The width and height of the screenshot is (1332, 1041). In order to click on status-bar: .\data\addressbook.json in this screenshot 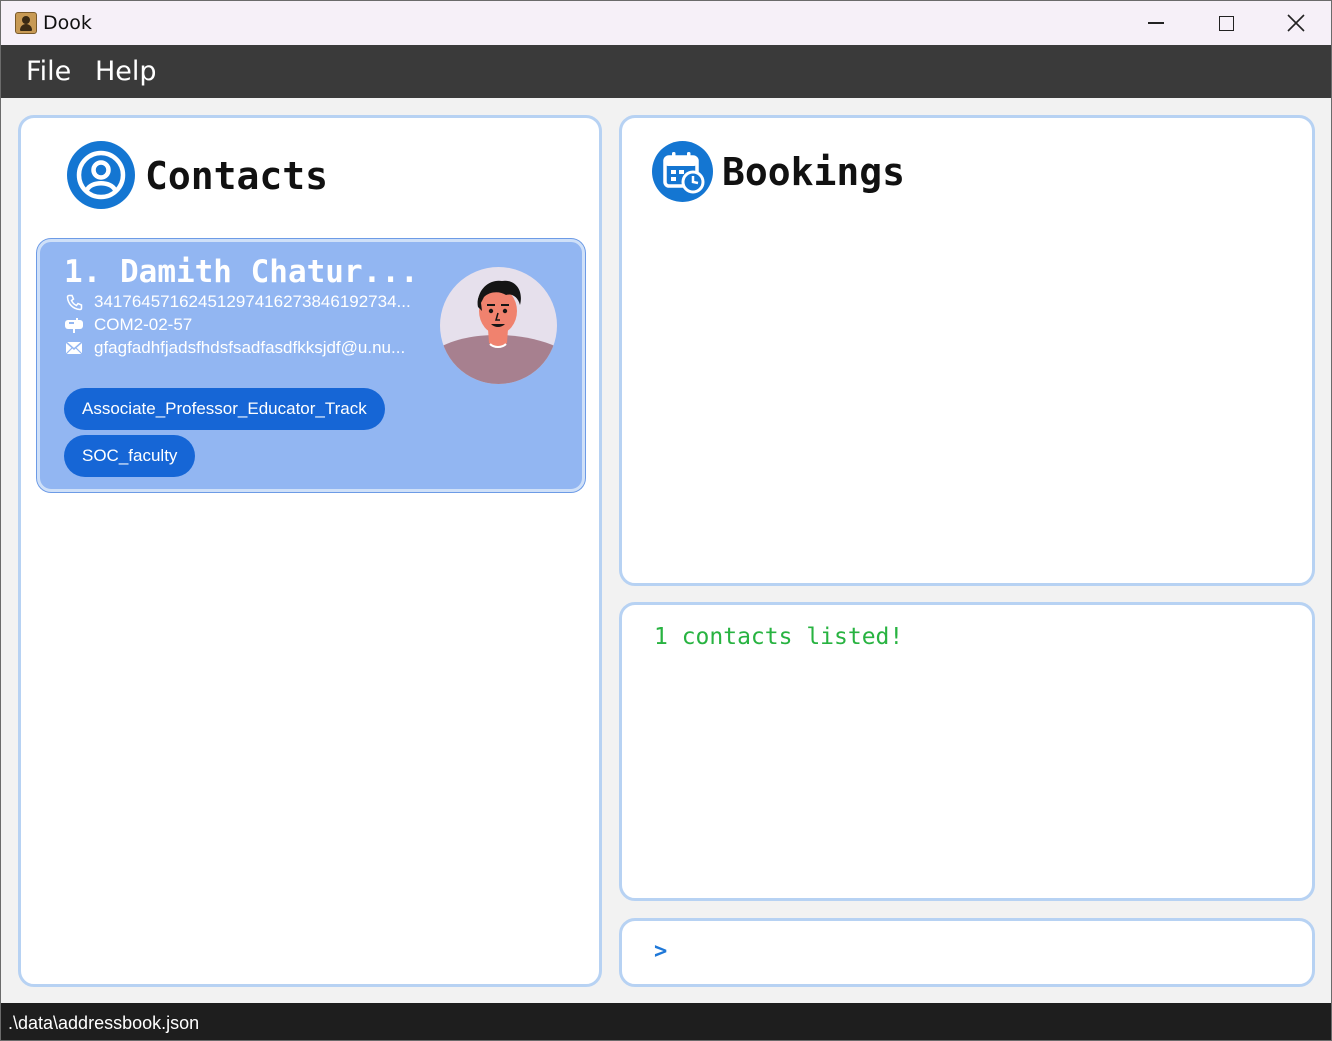, I will do `click(666, 1021)`.